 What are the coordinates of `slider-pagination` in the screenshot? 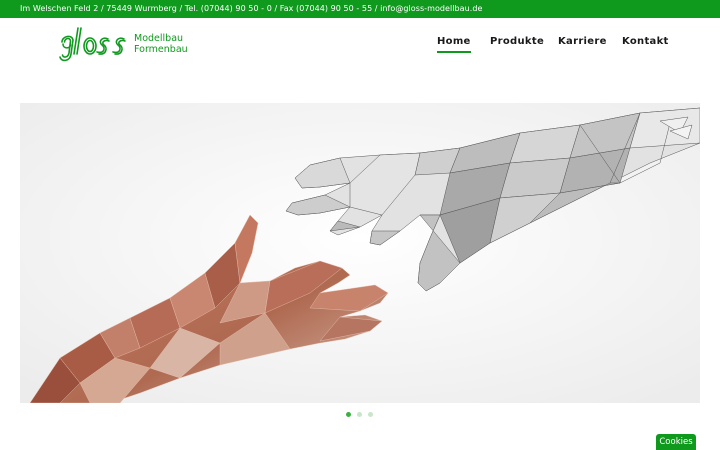 It's located at (360, 416).